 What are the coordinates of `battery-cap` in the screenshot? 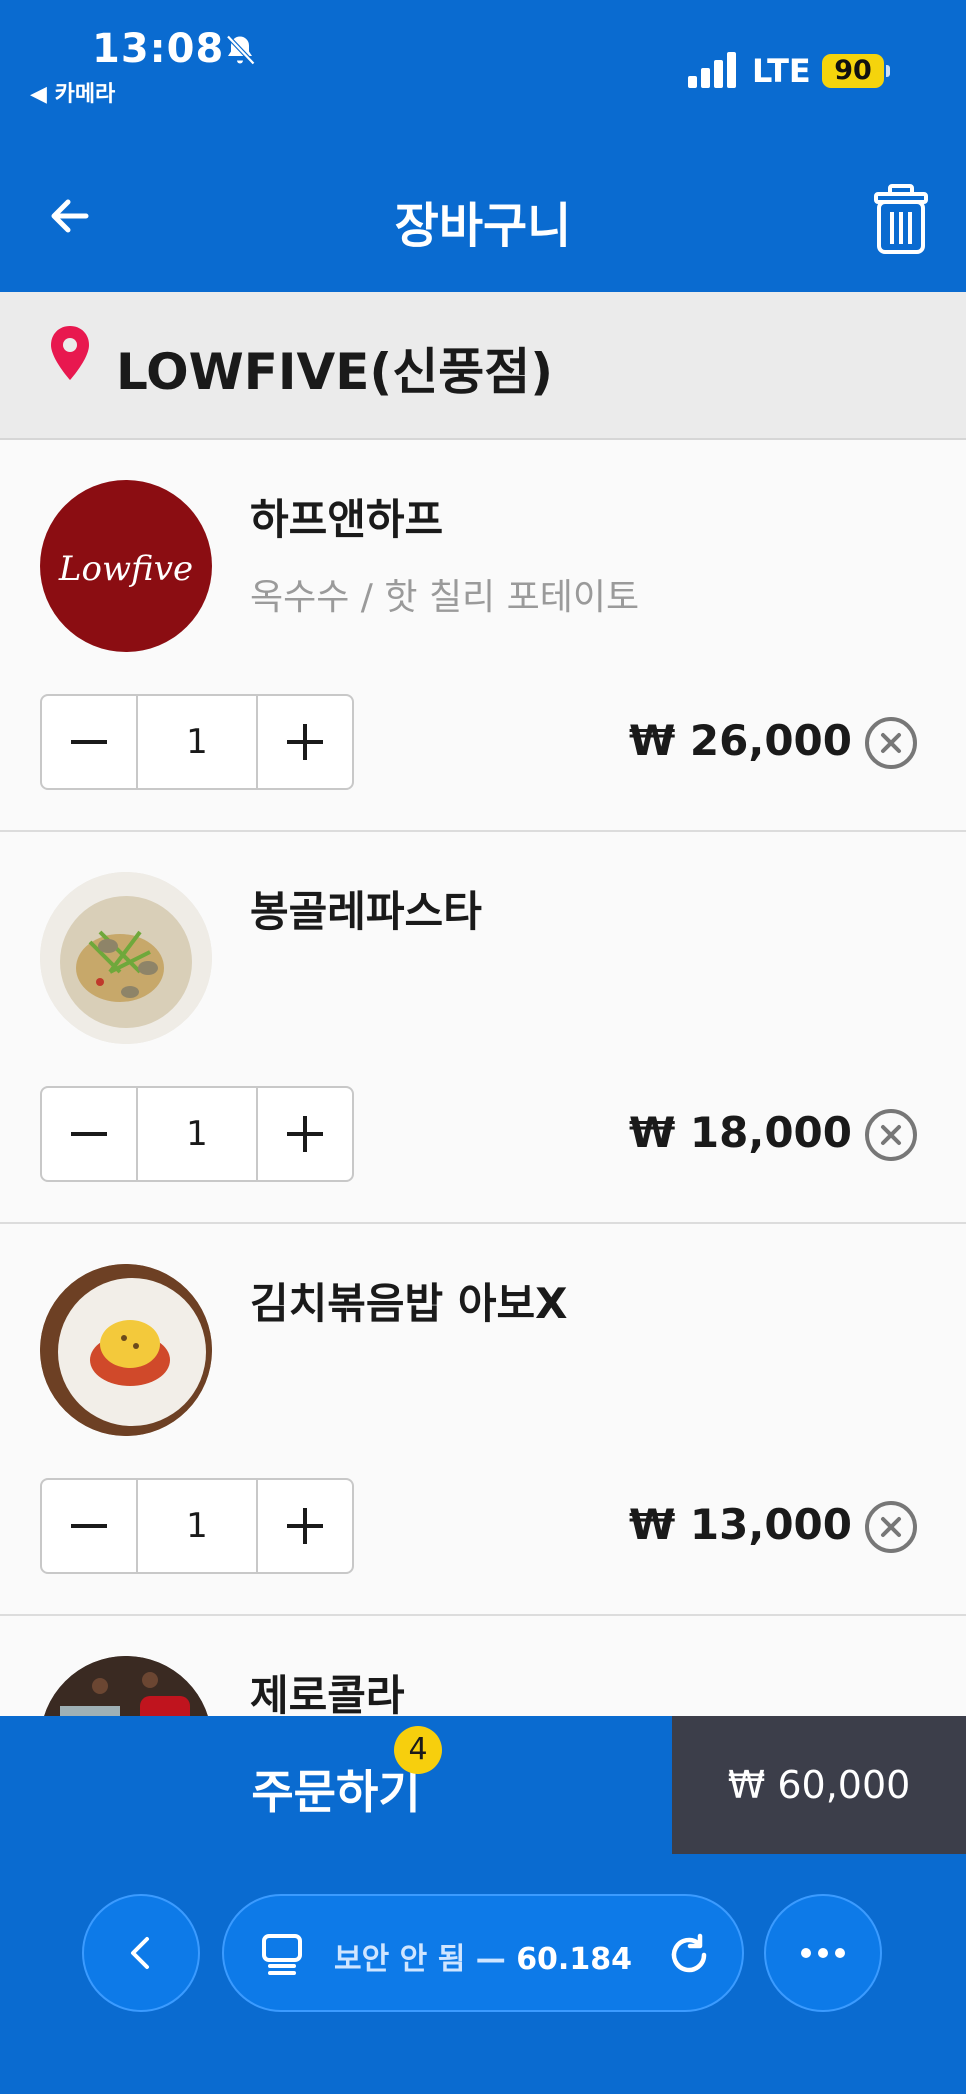 It's located at (888, 71).